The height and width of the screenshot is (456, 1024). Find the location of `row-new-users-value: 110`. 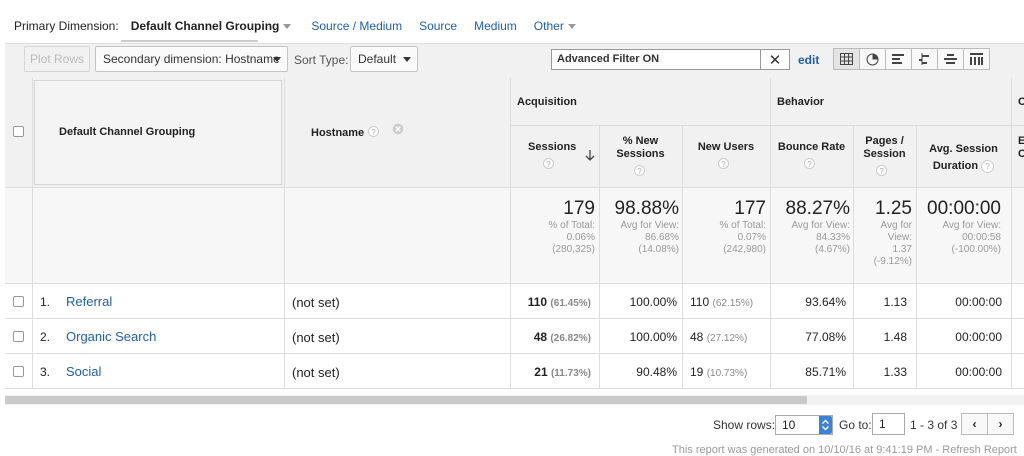

row-new-users-value: 110 is located at coordinates (700, 302).